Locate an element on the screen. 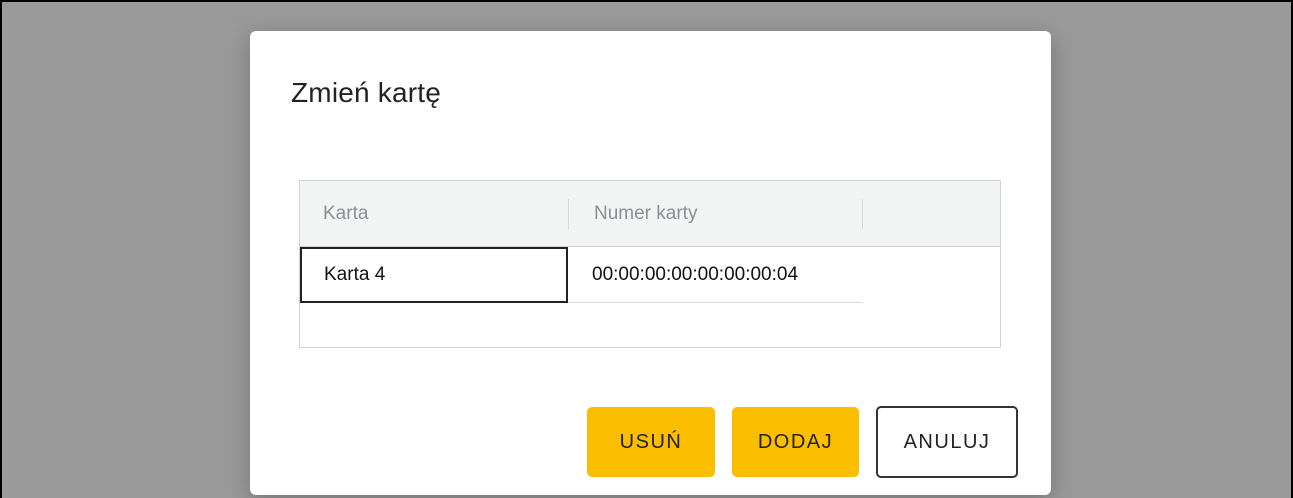  delete-button: USUŃ is located at coordinates (651, 442).